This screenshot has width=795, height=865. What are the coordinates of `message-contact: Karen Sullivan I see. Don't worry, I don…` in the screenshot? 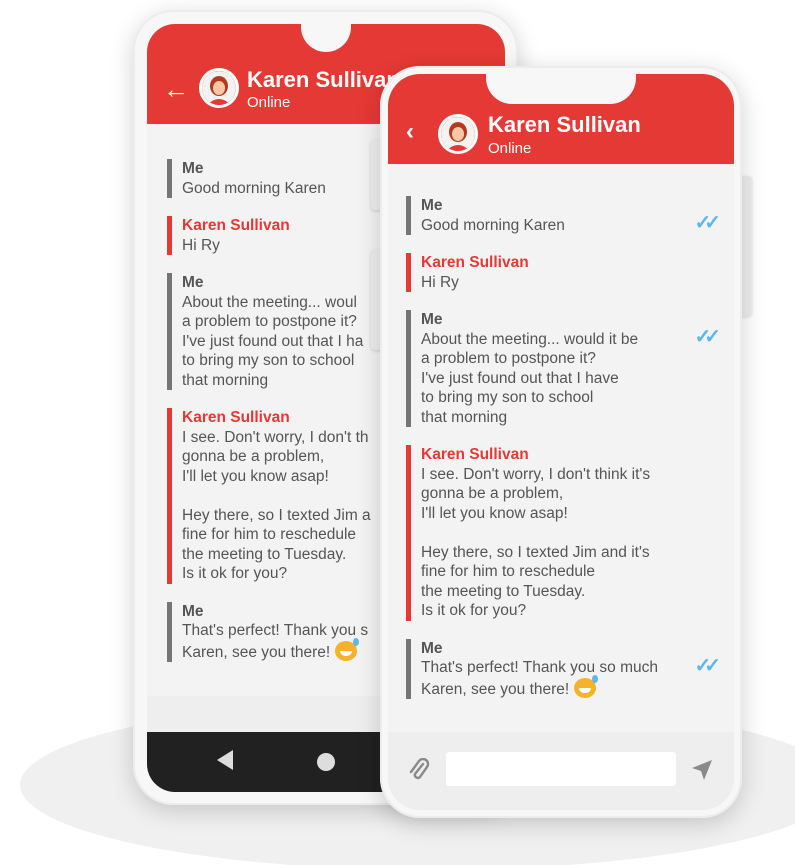 It's located at (546, 533).